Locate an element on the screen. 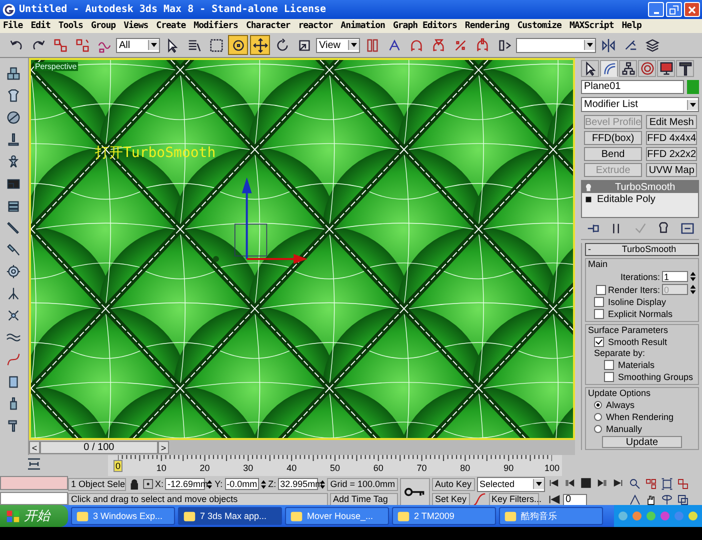 The image size is (702, 540). checkbox-label: Explicit Normals is located at coordinates (640, 314).